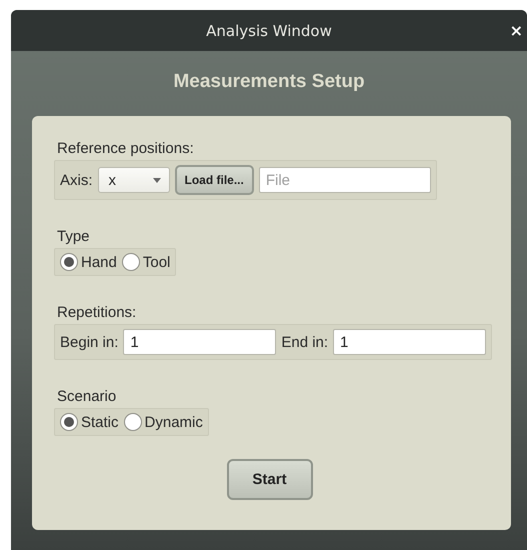 The height and width of the screenshot is (550, 527). Describe the element at coordinates (88, 262) in the screenshot. I see `radio-option: Hand` at that location.